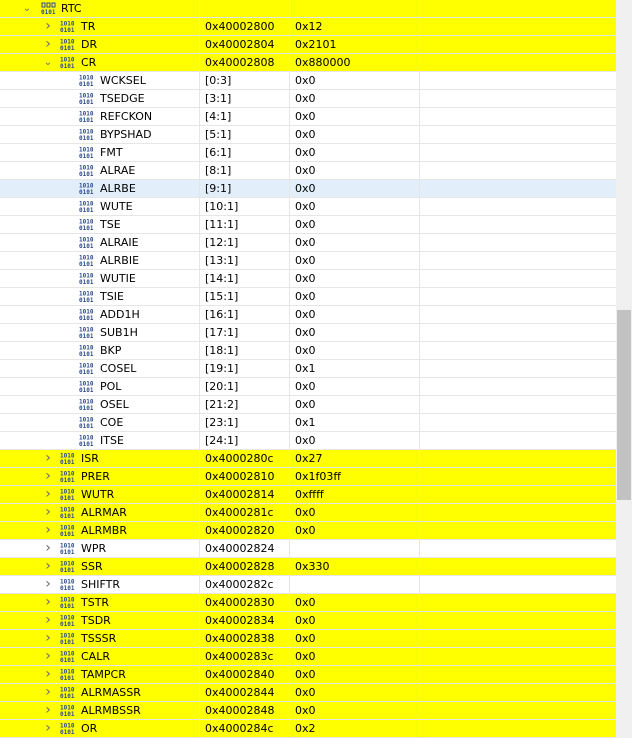  What do you see at coordinates (355, 62) in the screenshot?
I see `value-cell: 0x880000` at bounding box center [355, 62].